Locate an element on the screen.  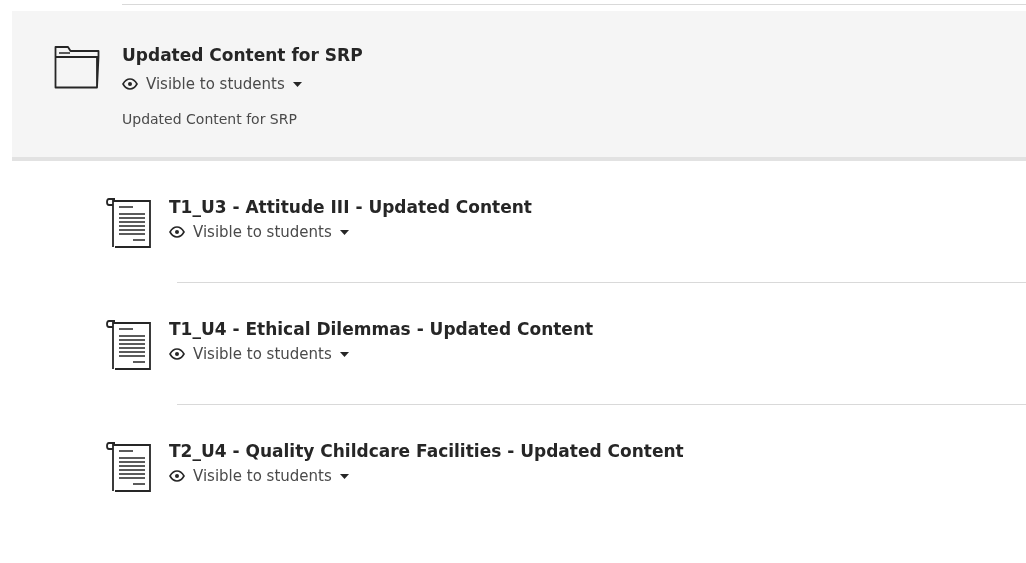
item-title: T1_U4 - Ethical Dilemmas - Updated Content is located at coordinates (381, 329).